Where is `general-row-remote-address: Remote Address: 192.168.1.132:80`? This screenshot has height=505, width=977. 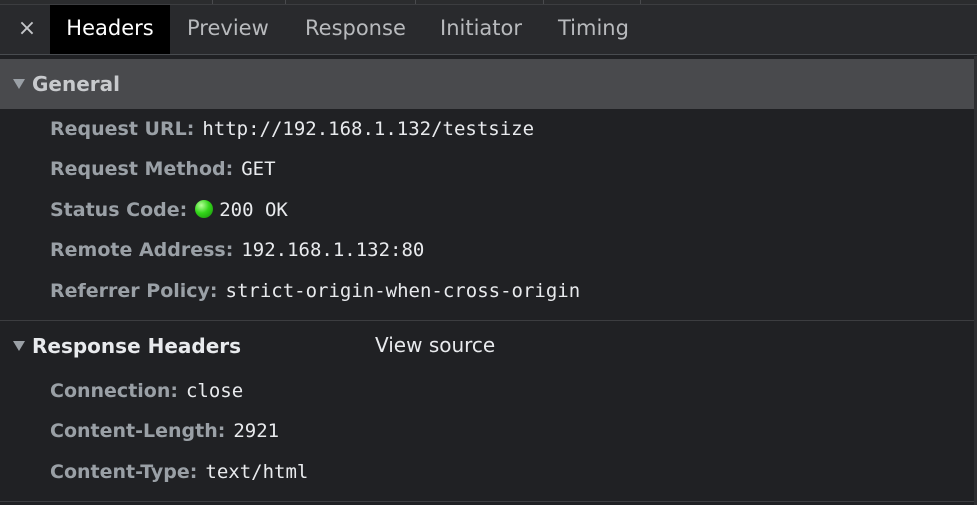
general-row-remote-address: Remote Address: 192.168.1.132:80 is located at coordinates (237, 250).